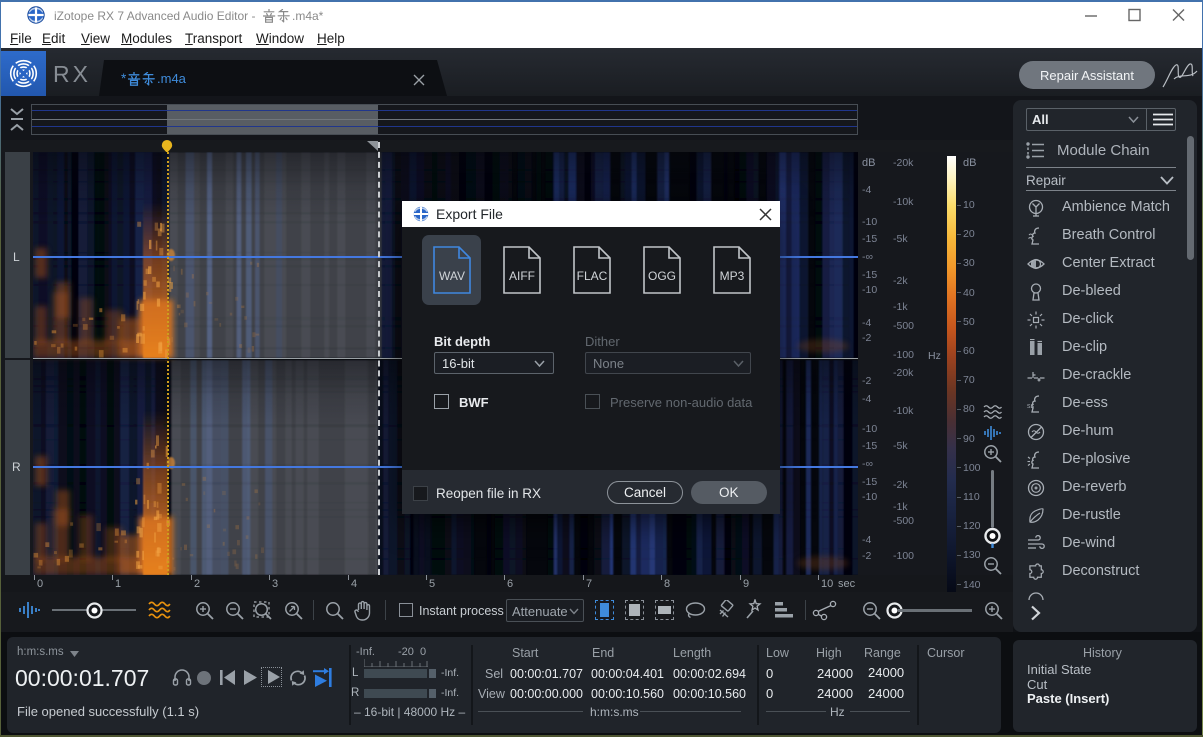 The width and height of the screenshot is (1203, 737). What do you see at coordinates (732, 276) in the screenshot?
I see `svg-text: MP3` at bounding box center [732, 276].